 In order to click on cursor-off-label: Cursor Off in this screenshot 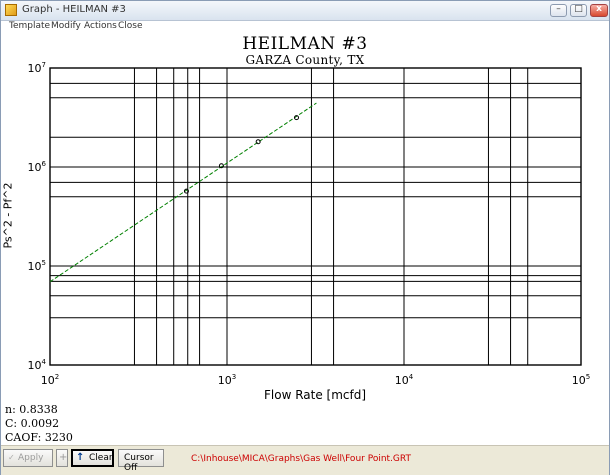, I will do `click(139, 463)`.